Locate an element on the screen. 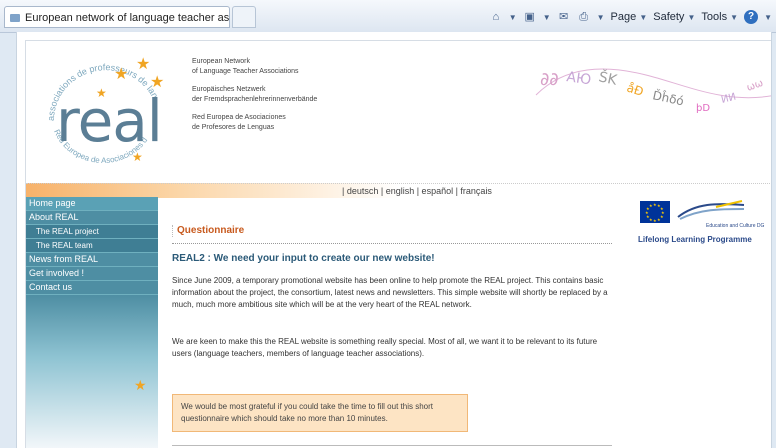 This screenshot has width=776, height=448. safety-menu-label: Safety is located at coordinates (669, 17).